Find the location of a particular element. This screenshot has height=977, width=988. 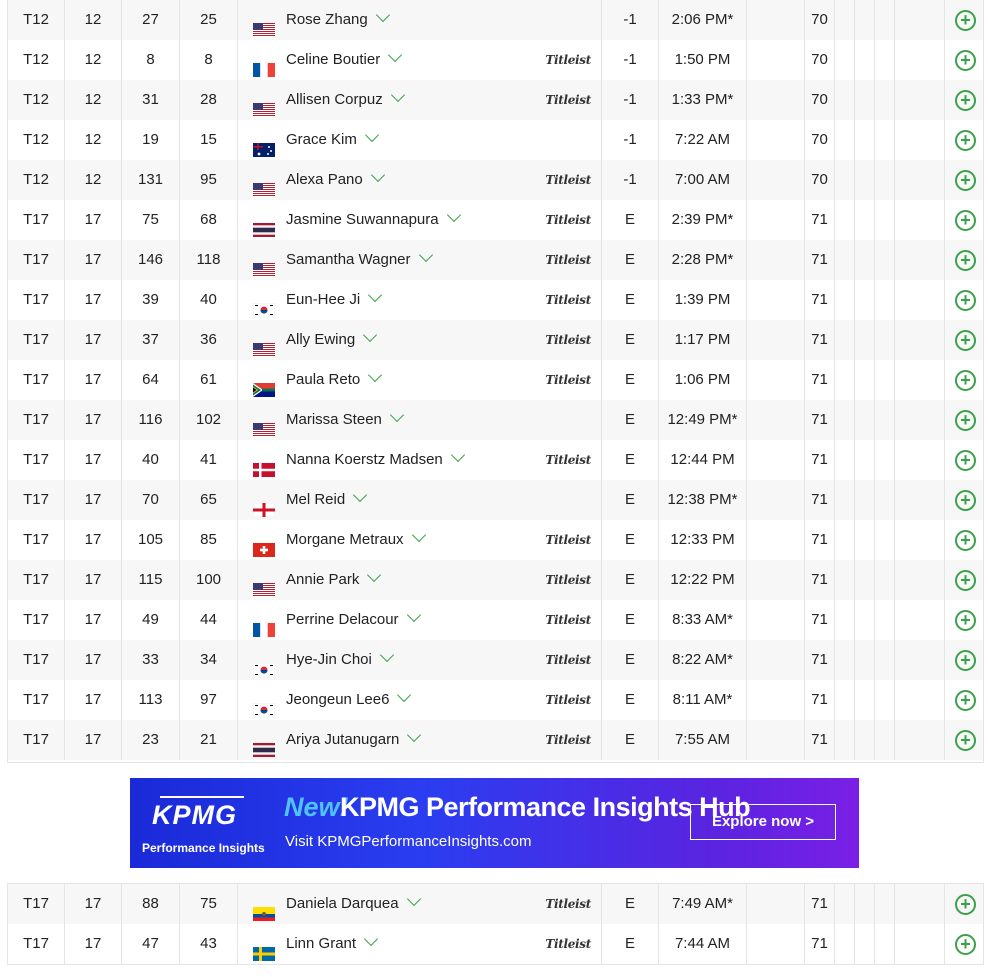

player-name: Allisen Corpuz is located at coordinates (345, 100).